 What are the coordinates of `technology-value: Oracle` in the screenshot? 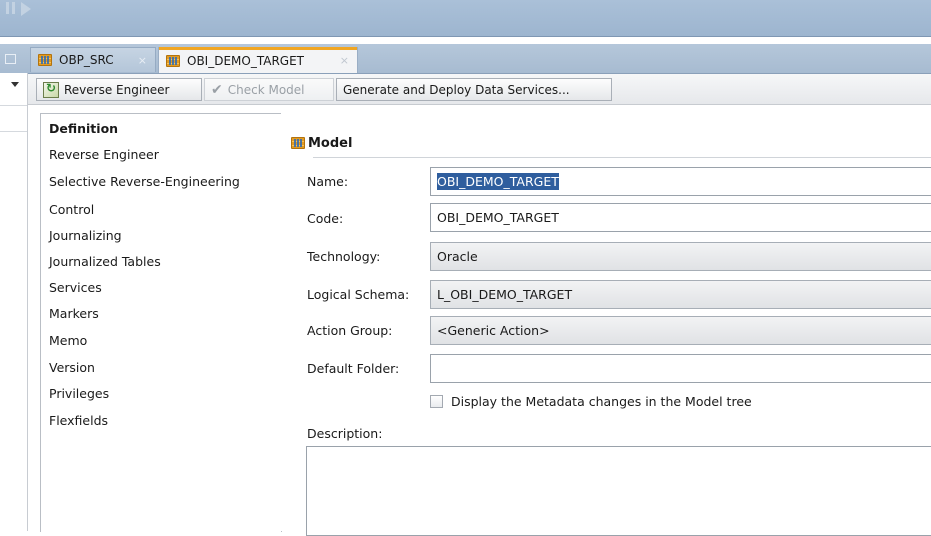 It's located at (457, 256).